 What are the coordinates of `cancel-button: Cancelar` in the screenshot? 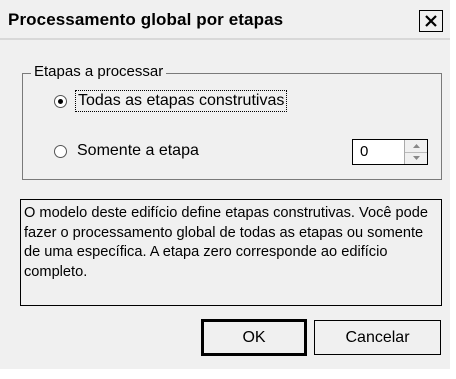 It's located at (377, 337).